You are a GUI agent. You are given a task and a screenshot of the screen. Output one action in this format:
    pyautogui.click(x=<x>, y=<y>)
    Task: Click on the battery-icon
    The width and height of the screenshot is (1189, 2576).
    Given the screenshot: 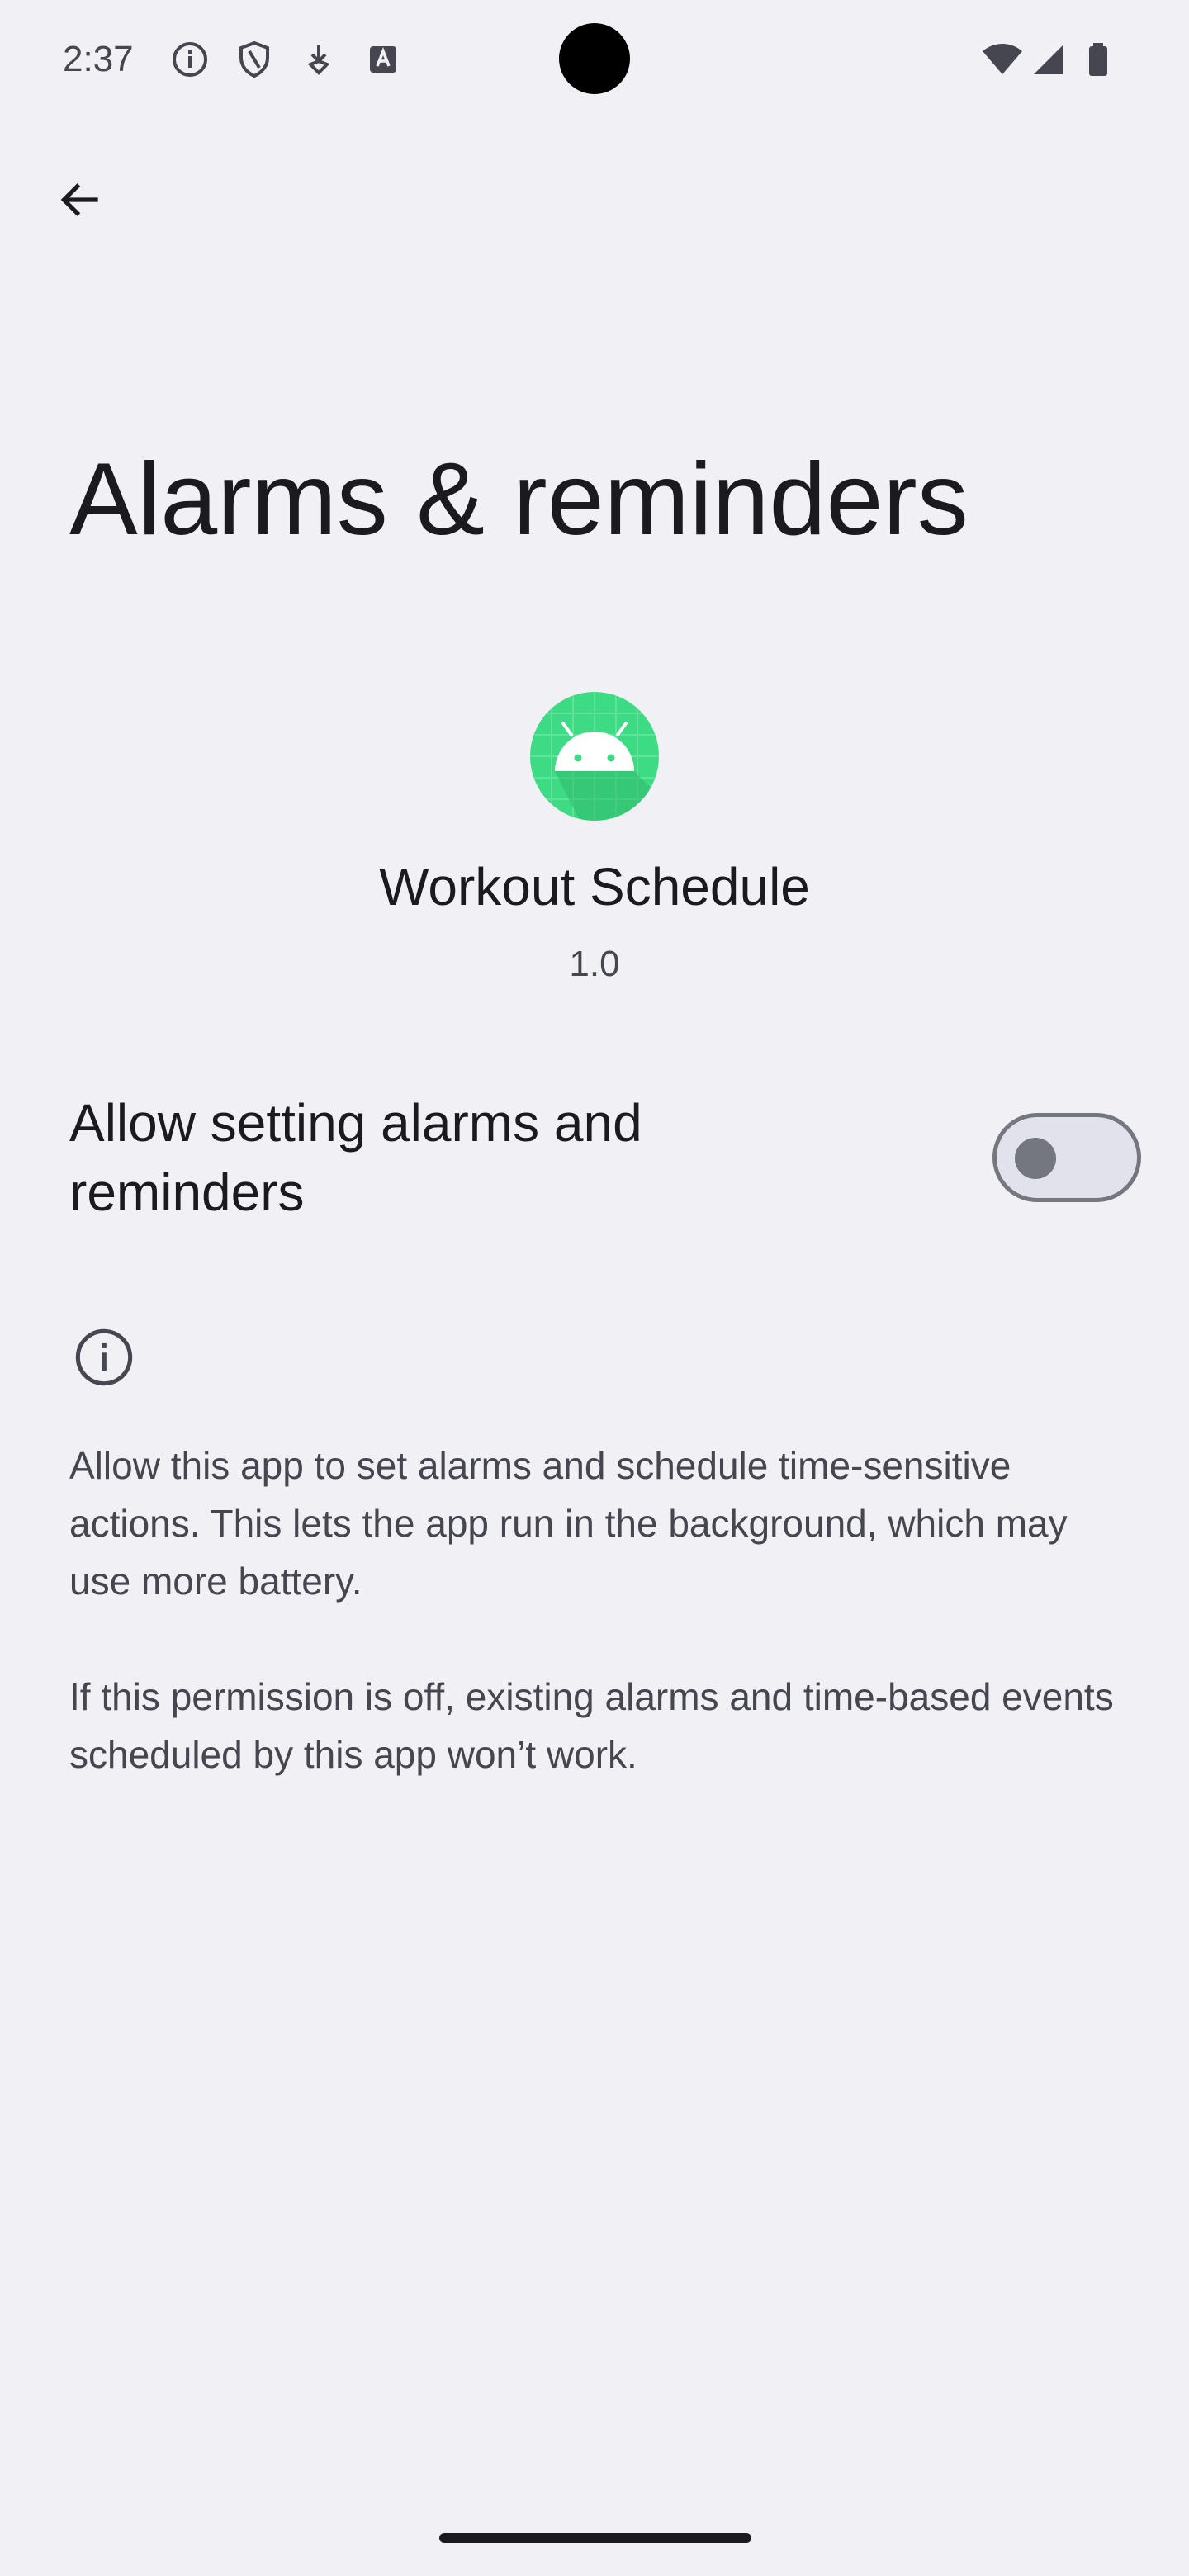 What is the action you would take?
    pyautogui.click(x=1098, y=59)
    